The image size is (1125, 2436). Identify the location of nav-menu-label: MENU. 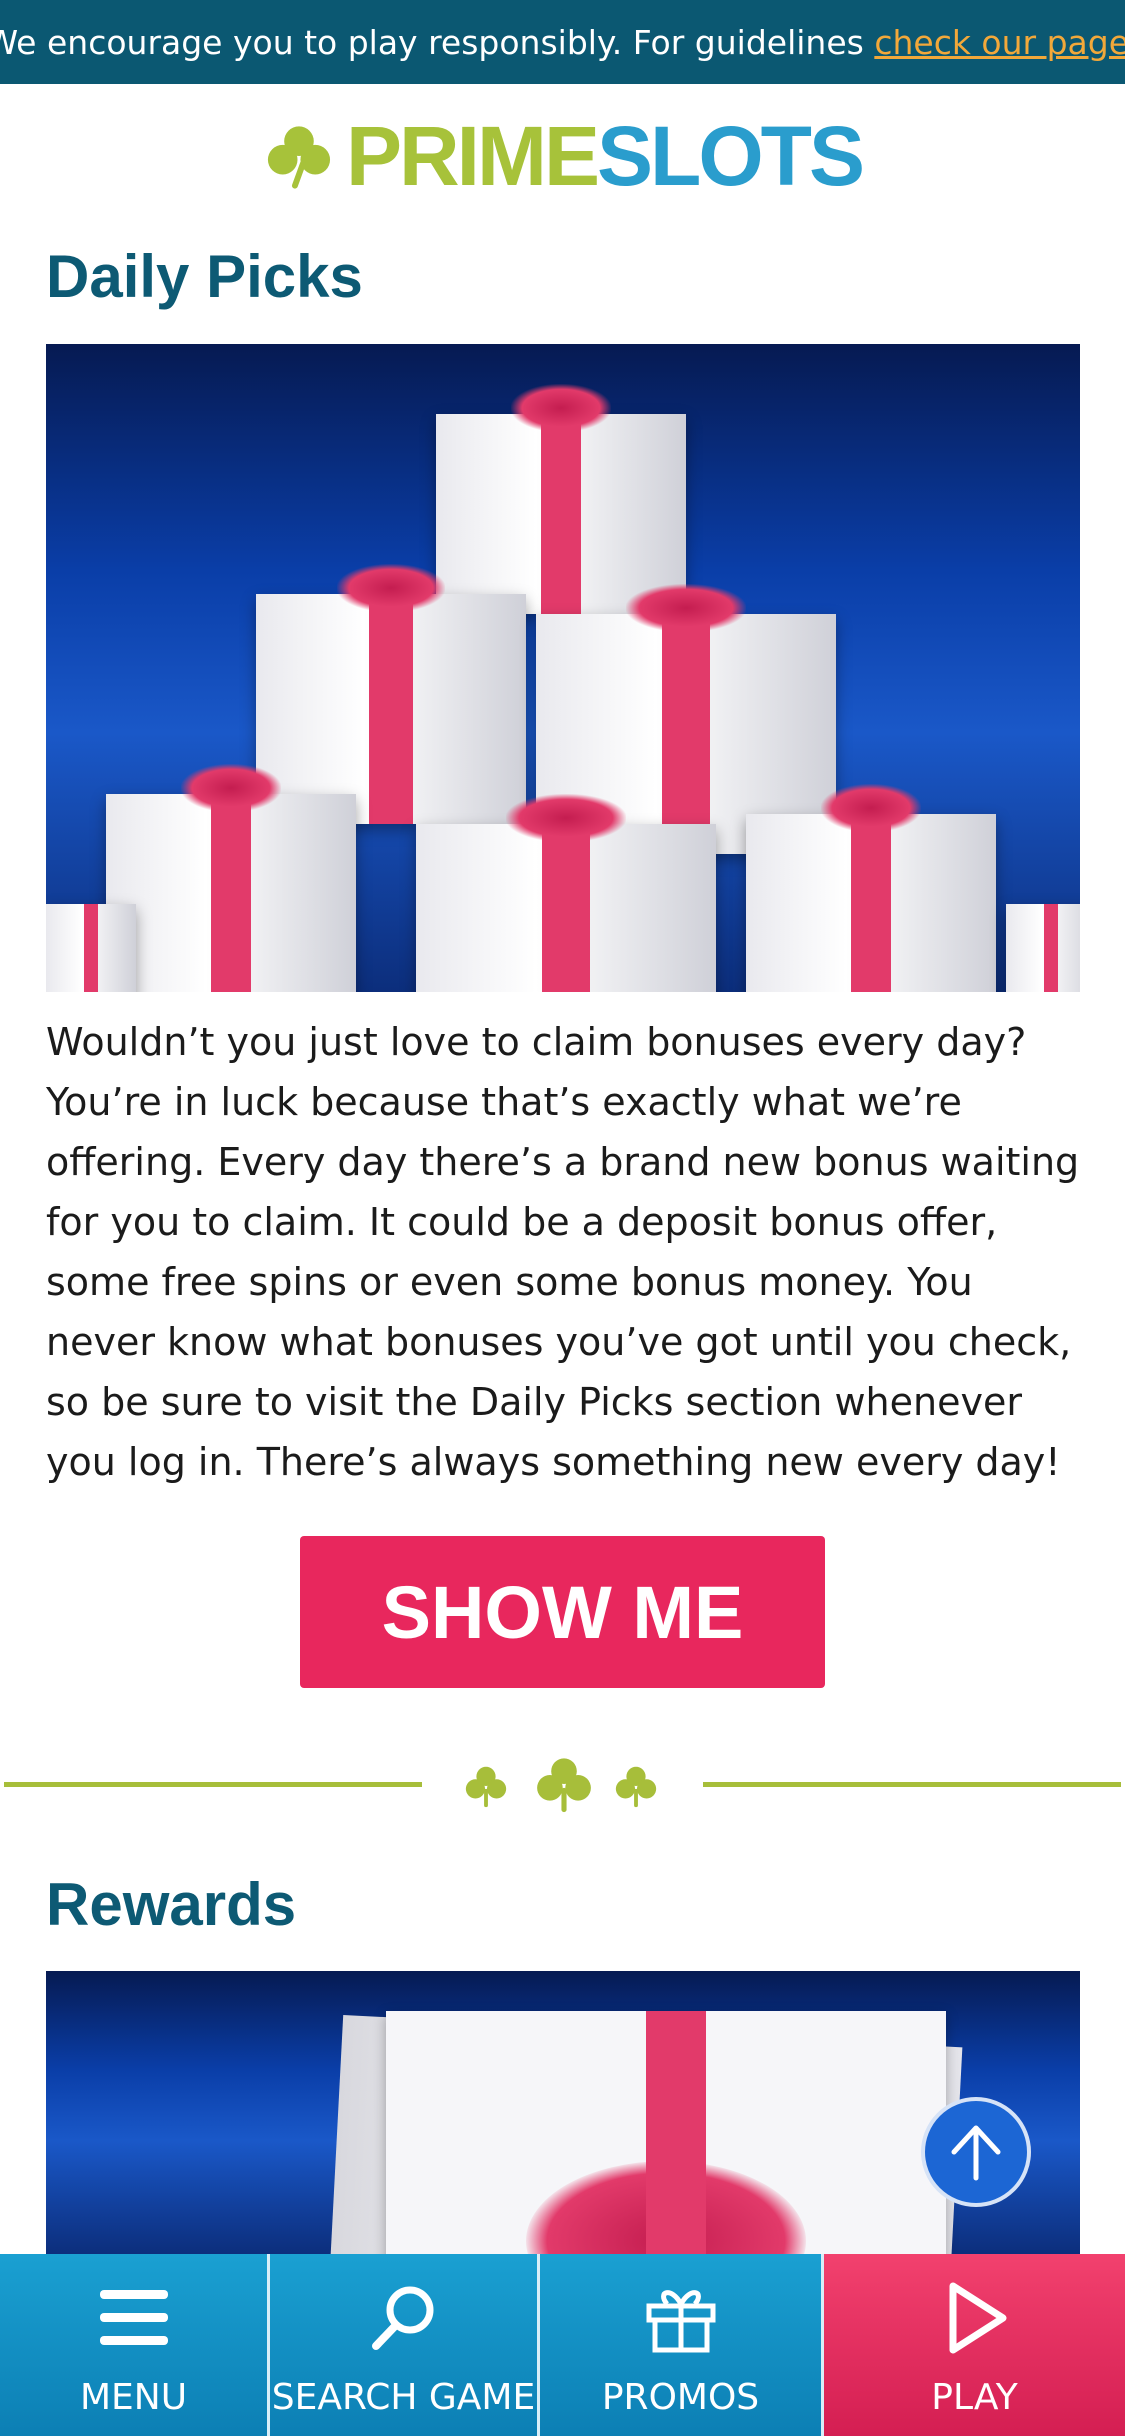
(133, 2397).